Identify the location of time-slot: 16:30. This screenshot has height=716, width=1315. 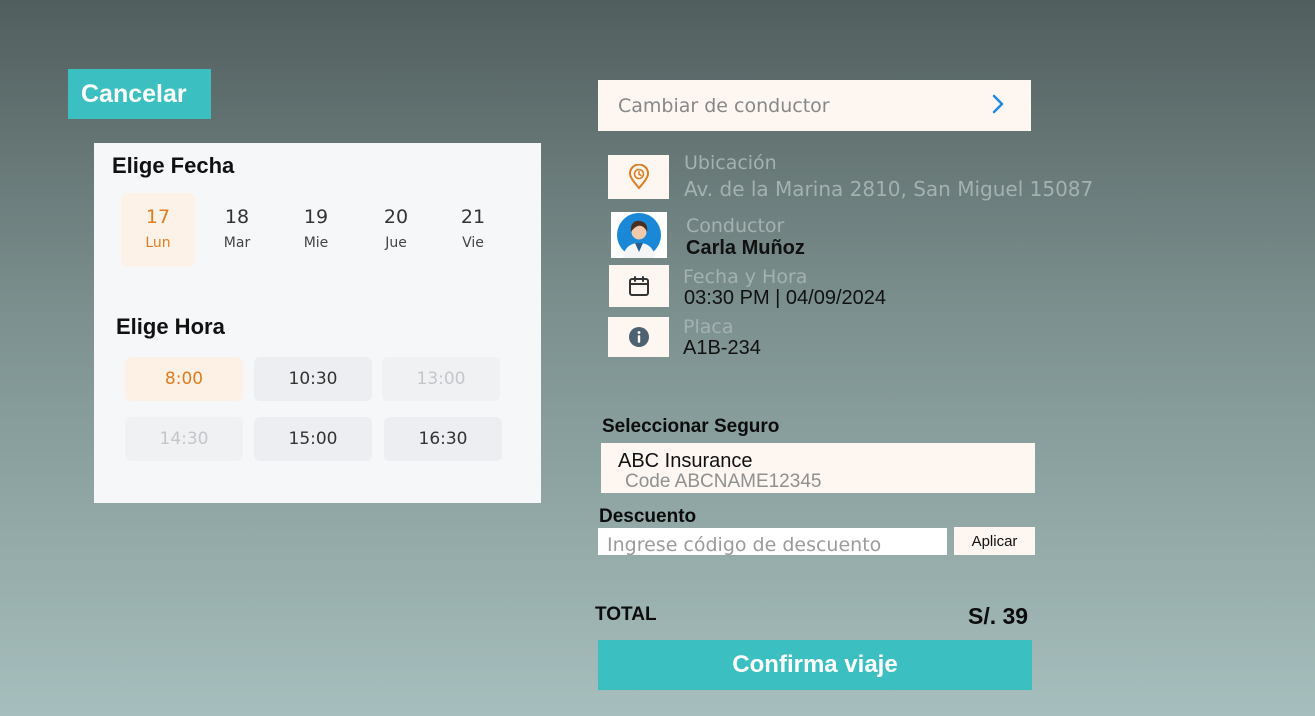
(443, 439).